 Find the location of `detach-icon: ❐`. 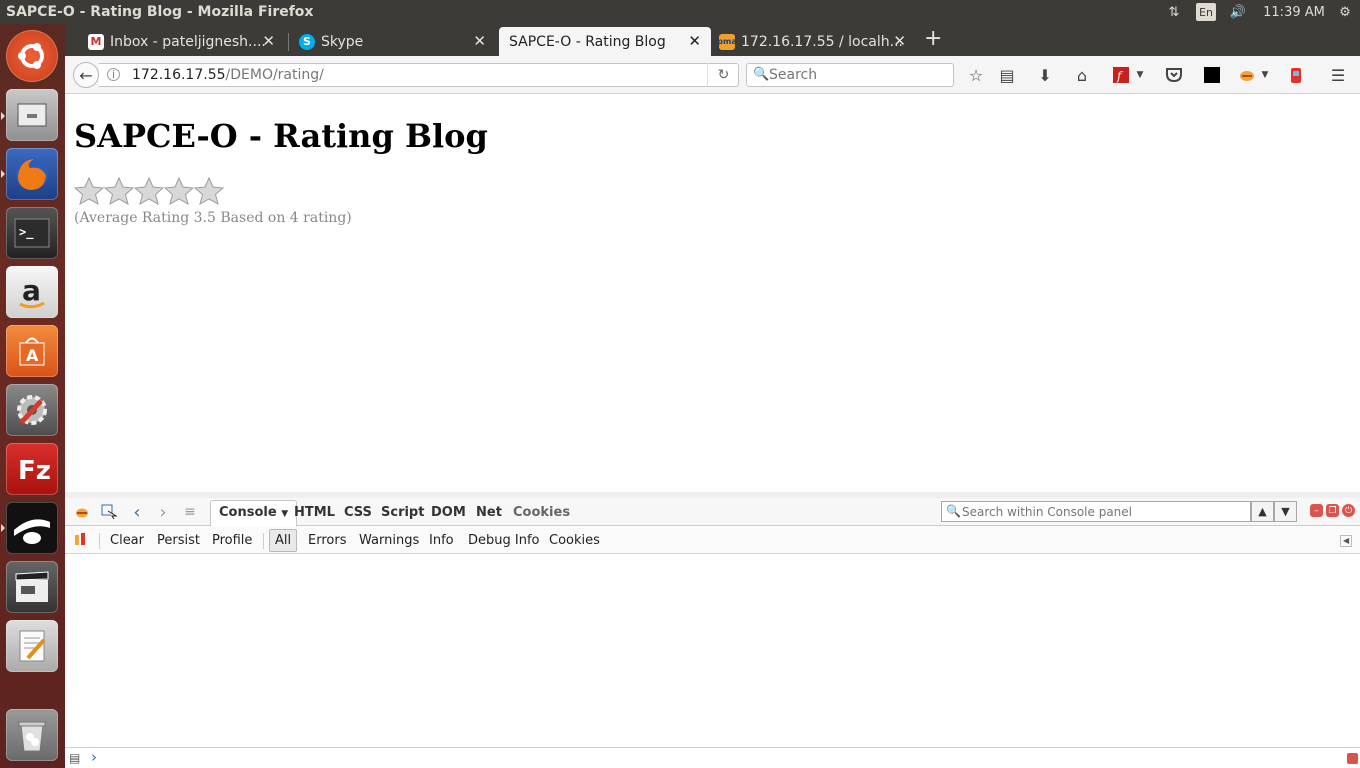

detach-icon: ❐ is located at coordinates (1332, 510).